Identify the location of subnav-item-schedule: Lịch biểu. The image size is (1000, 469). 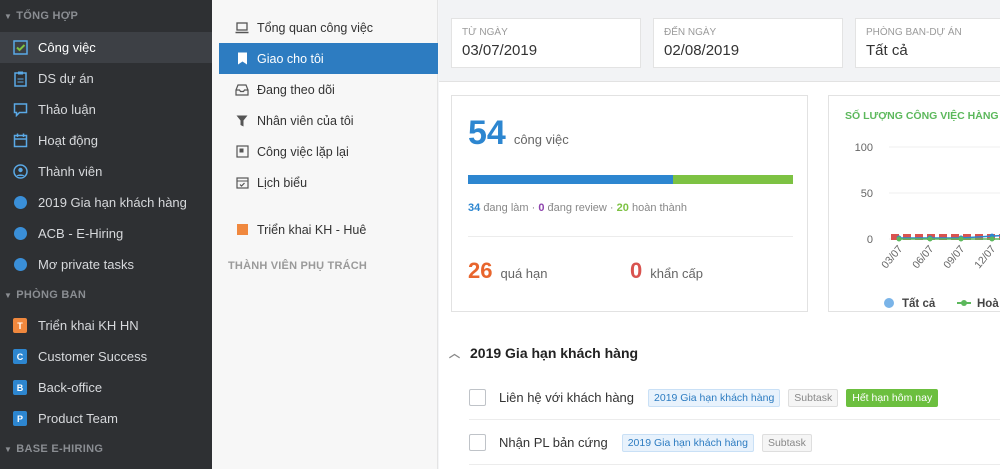
(328, 182).